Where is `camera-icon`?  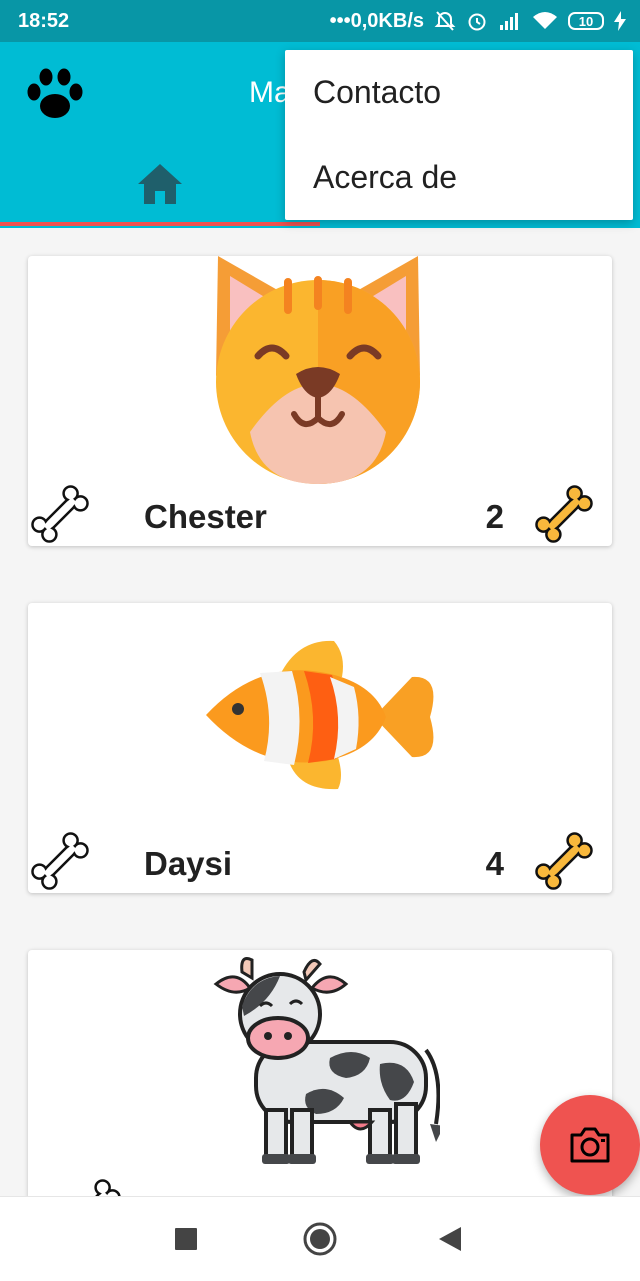
camera-icon is located at coordinates (590, 1145).